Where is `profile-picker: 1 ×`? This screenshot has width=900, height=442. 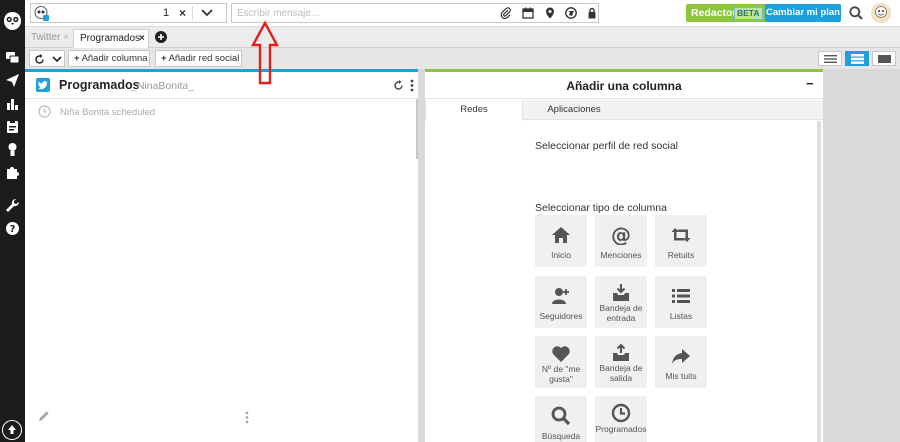
profile-picker: 1 × is located at coordinates (128, 13).